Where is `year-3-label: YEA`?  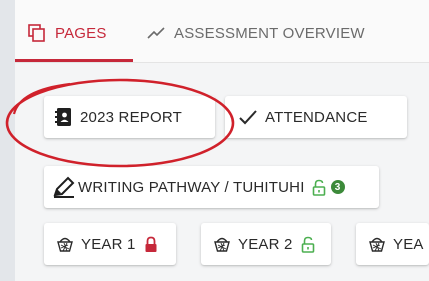
year-3-label: YEA is located at coordinates (408, 244).